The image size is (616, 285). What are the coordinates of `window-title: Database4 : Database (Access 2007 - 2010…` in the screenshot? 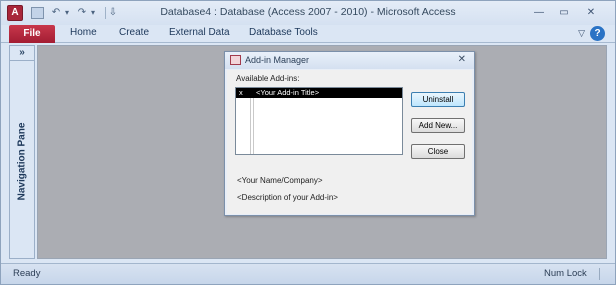 It's located at (308, 12).